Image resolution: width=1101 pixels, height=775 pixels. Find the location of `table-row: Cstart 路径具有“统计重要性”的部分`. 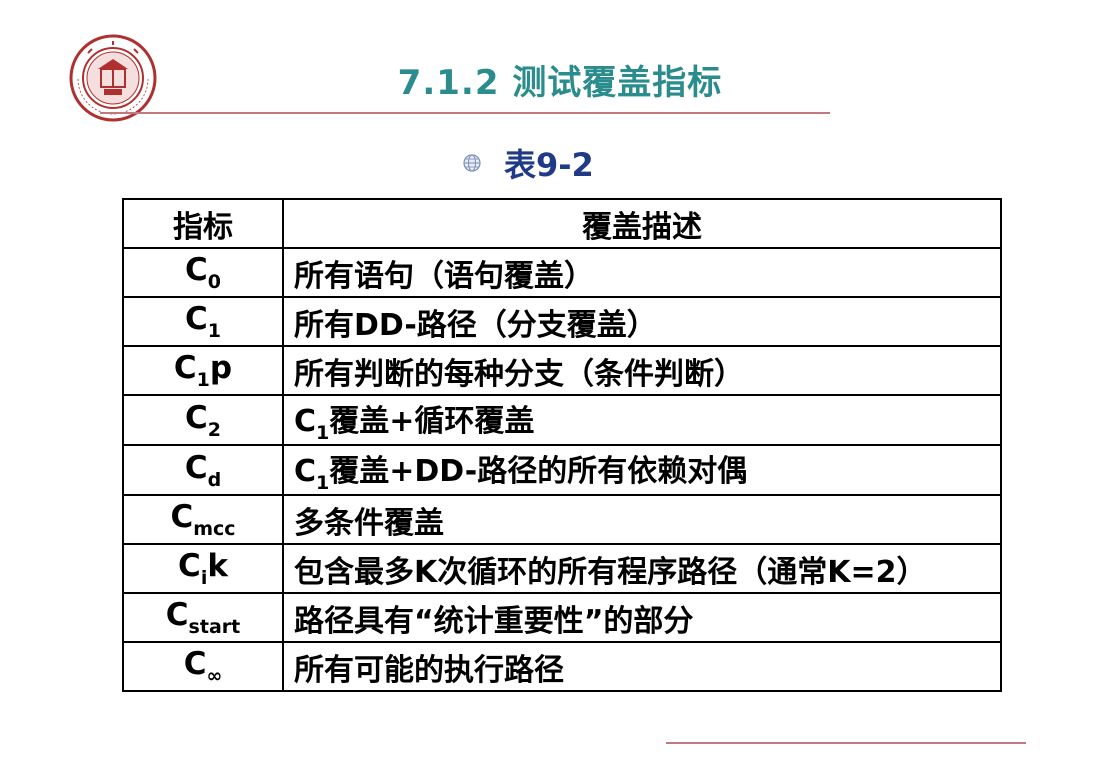

table-row: Cstart 路径具有“统计重要性”的部分 is located at coordinates (562, 617).